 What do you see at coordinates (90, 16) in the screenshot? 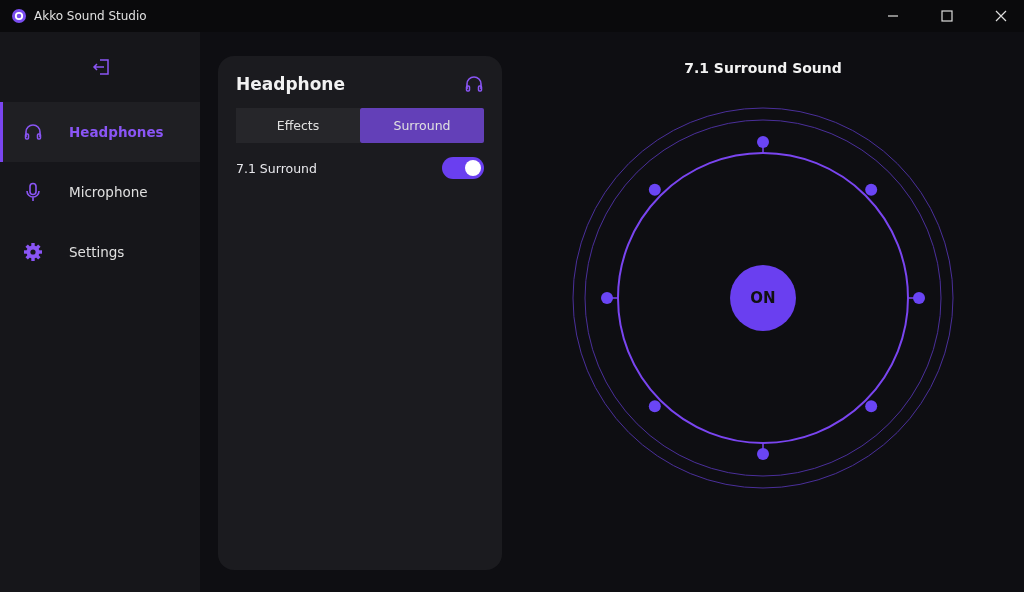
I see `window-title: Akko Sound Studio` at bounding box center [90, 16].